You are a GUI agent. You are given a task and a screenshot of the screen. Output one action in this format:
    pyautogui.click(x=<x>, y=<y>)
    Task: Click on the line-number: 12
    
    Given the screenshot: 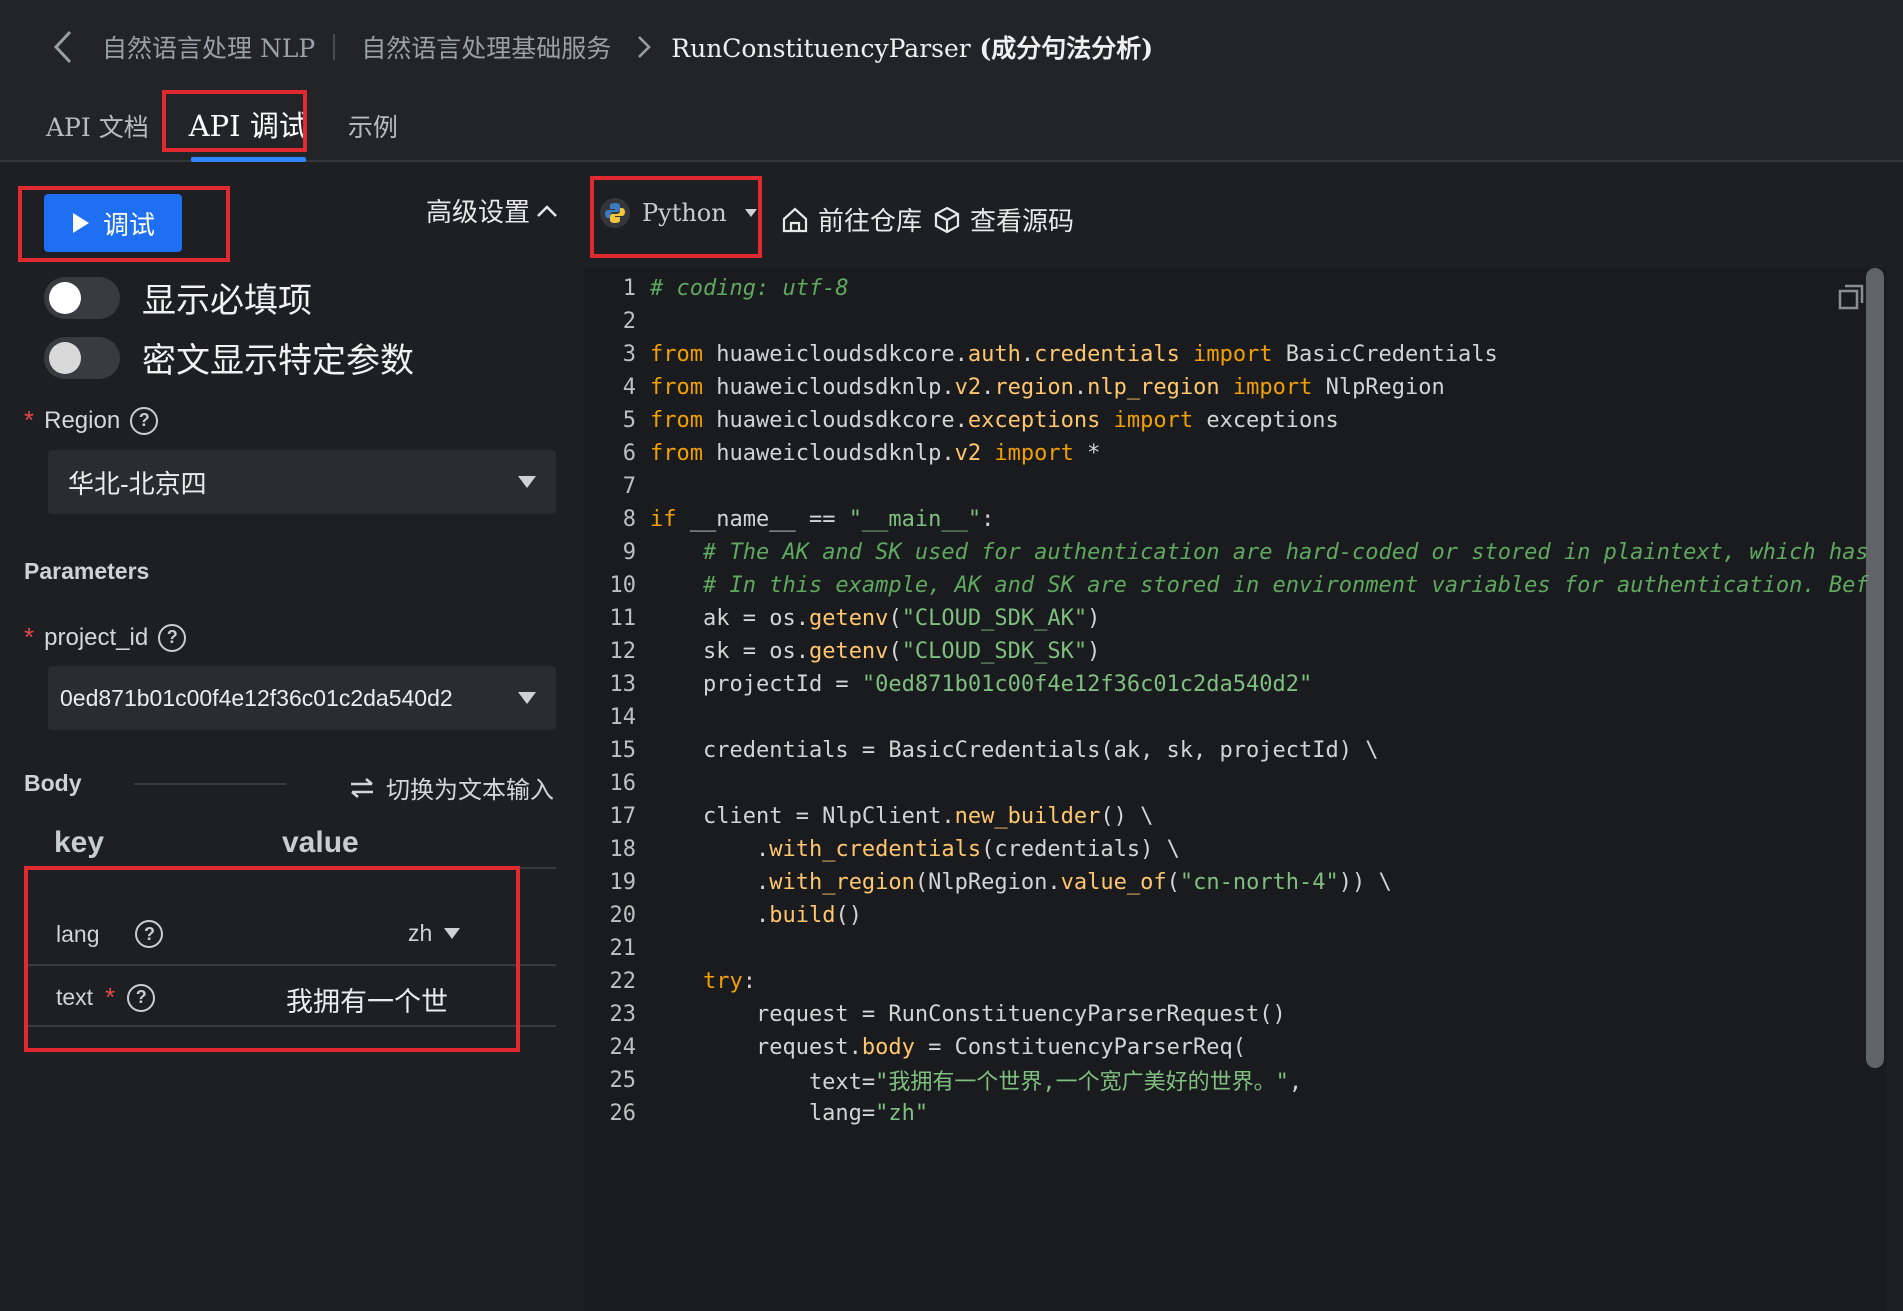 What is the action you would take?
    pyautogui.click(x=623, y=651)
    